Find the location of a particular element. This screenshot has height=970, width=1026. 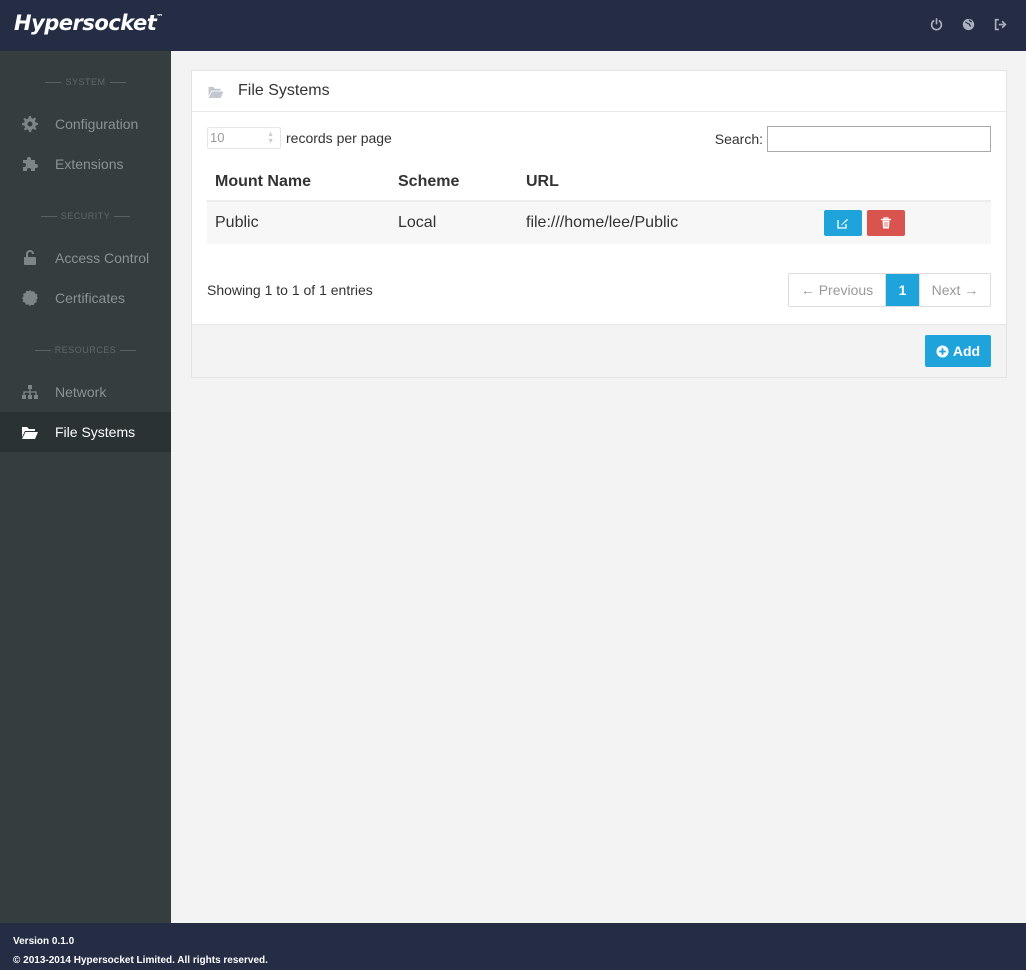

unlock-icon is located at coordinates (30, 258).